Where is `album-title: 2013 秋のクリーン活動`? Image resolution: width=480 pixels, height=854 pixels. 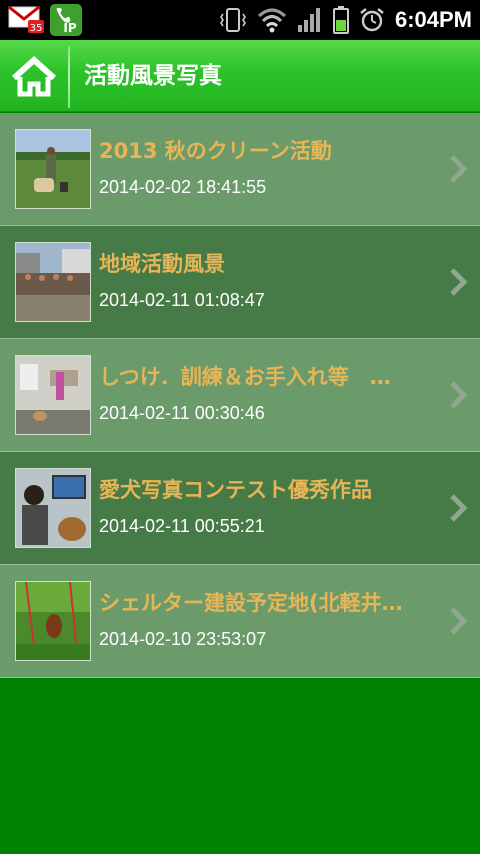 album-title: 2013 秋のクリーン活動 is located at coordinates (215, 151).